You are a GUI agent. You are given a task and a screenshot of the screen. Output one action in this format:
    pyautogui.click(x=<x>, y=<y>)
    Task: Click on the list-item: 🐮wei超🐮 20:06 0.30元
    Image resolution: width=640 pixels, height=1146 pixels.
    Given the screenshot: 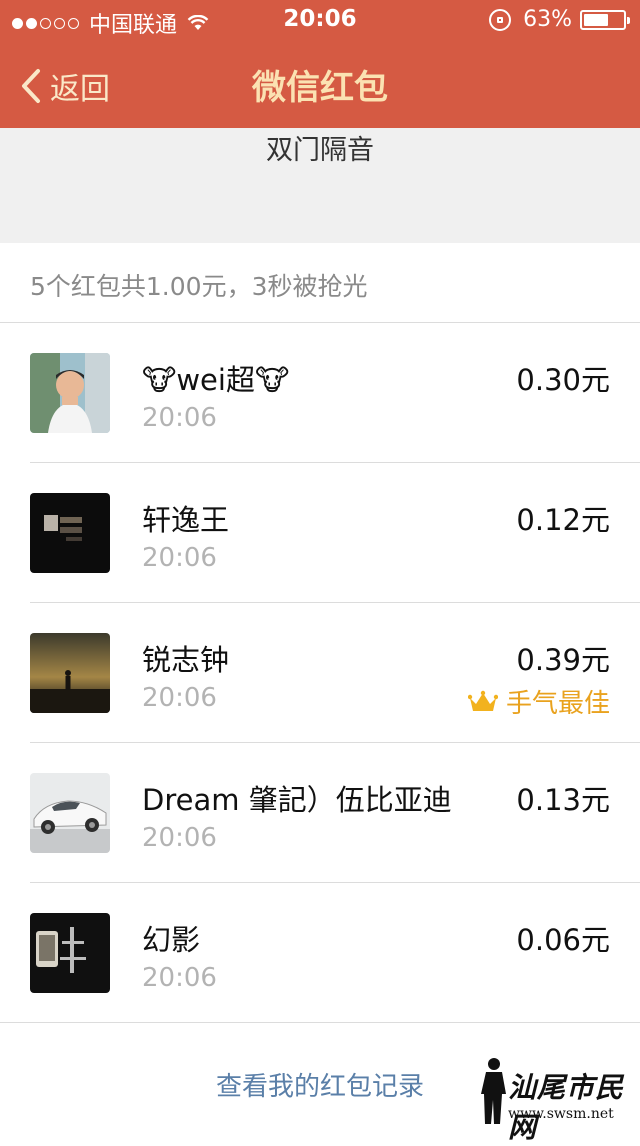 What is the action you would take?
    pyautogui.click(x=320, y=393)
    